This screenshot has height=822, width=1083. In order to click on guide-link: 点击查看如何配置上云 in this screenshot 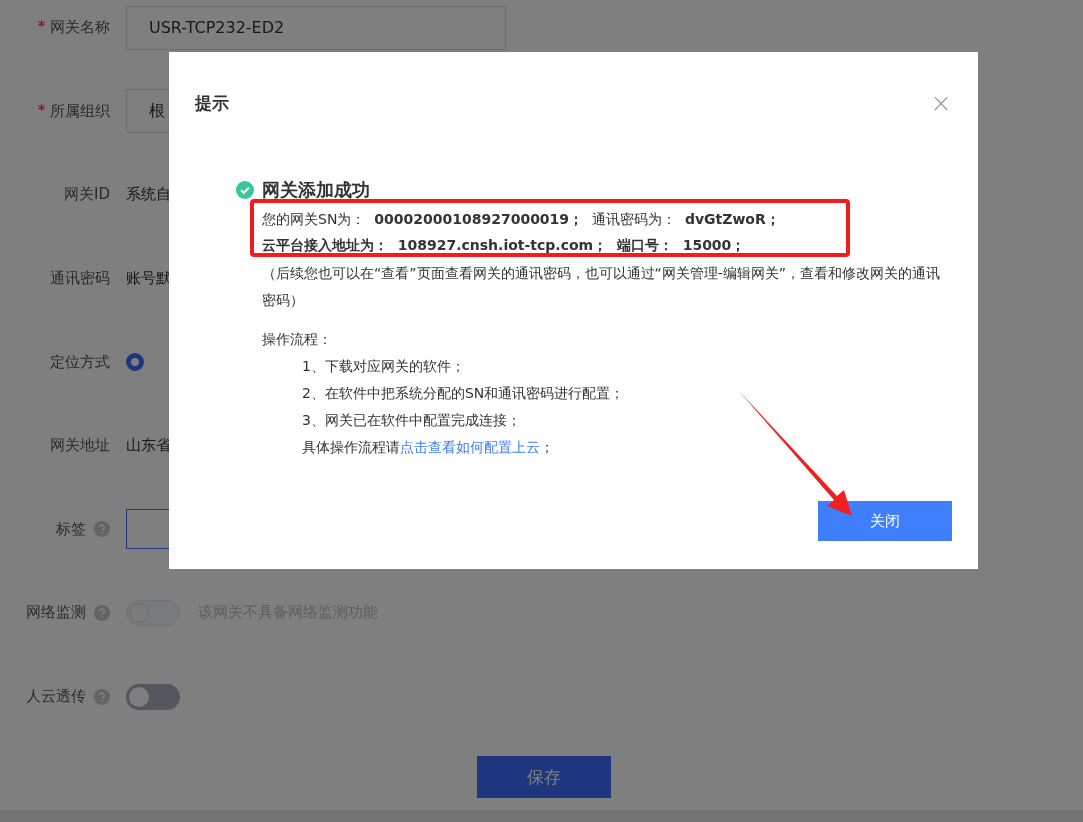, I will do `click(470, 447)`.